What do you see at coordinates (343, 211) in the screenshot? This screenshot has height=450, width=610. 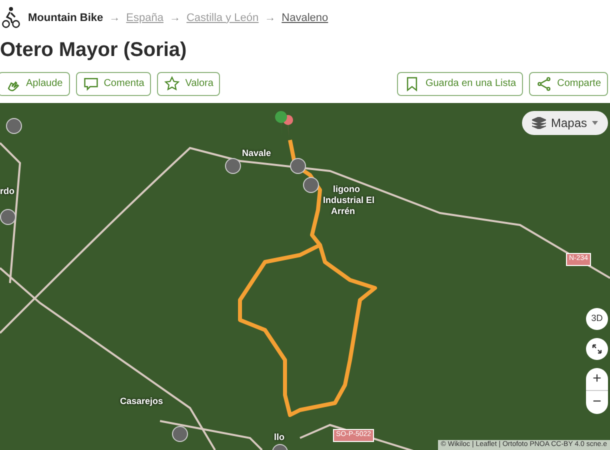 I see `place-label: Arrén` at bounding box center [343, 211].